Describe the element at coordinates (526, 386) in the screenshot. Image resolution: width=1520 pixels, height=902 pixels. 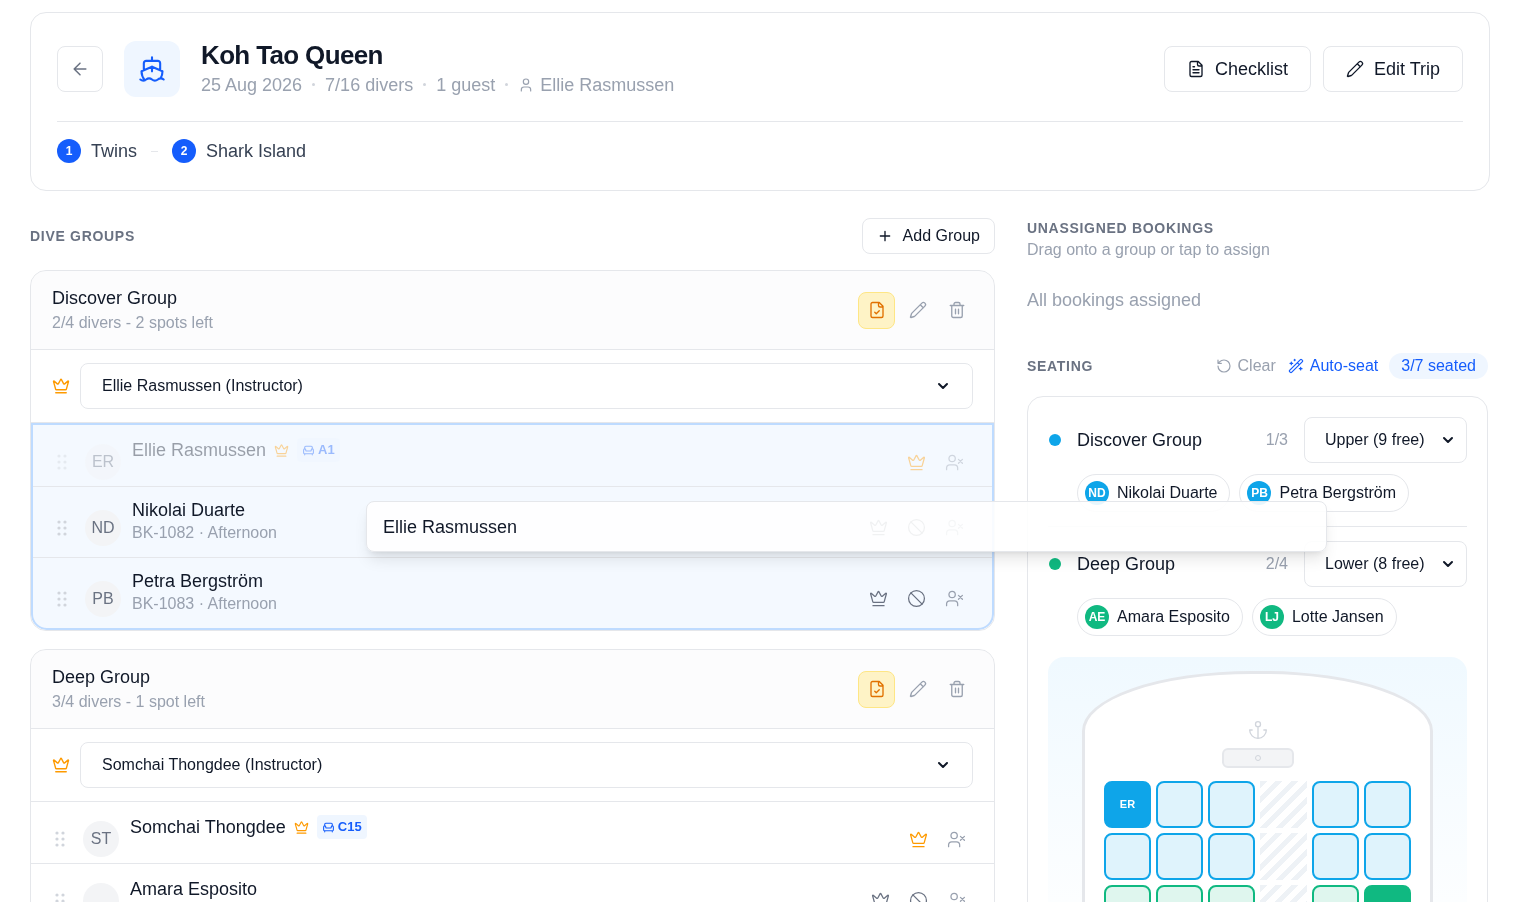
I see `instructor-select: Ellie Rasmussen (Instructor)` at that location.